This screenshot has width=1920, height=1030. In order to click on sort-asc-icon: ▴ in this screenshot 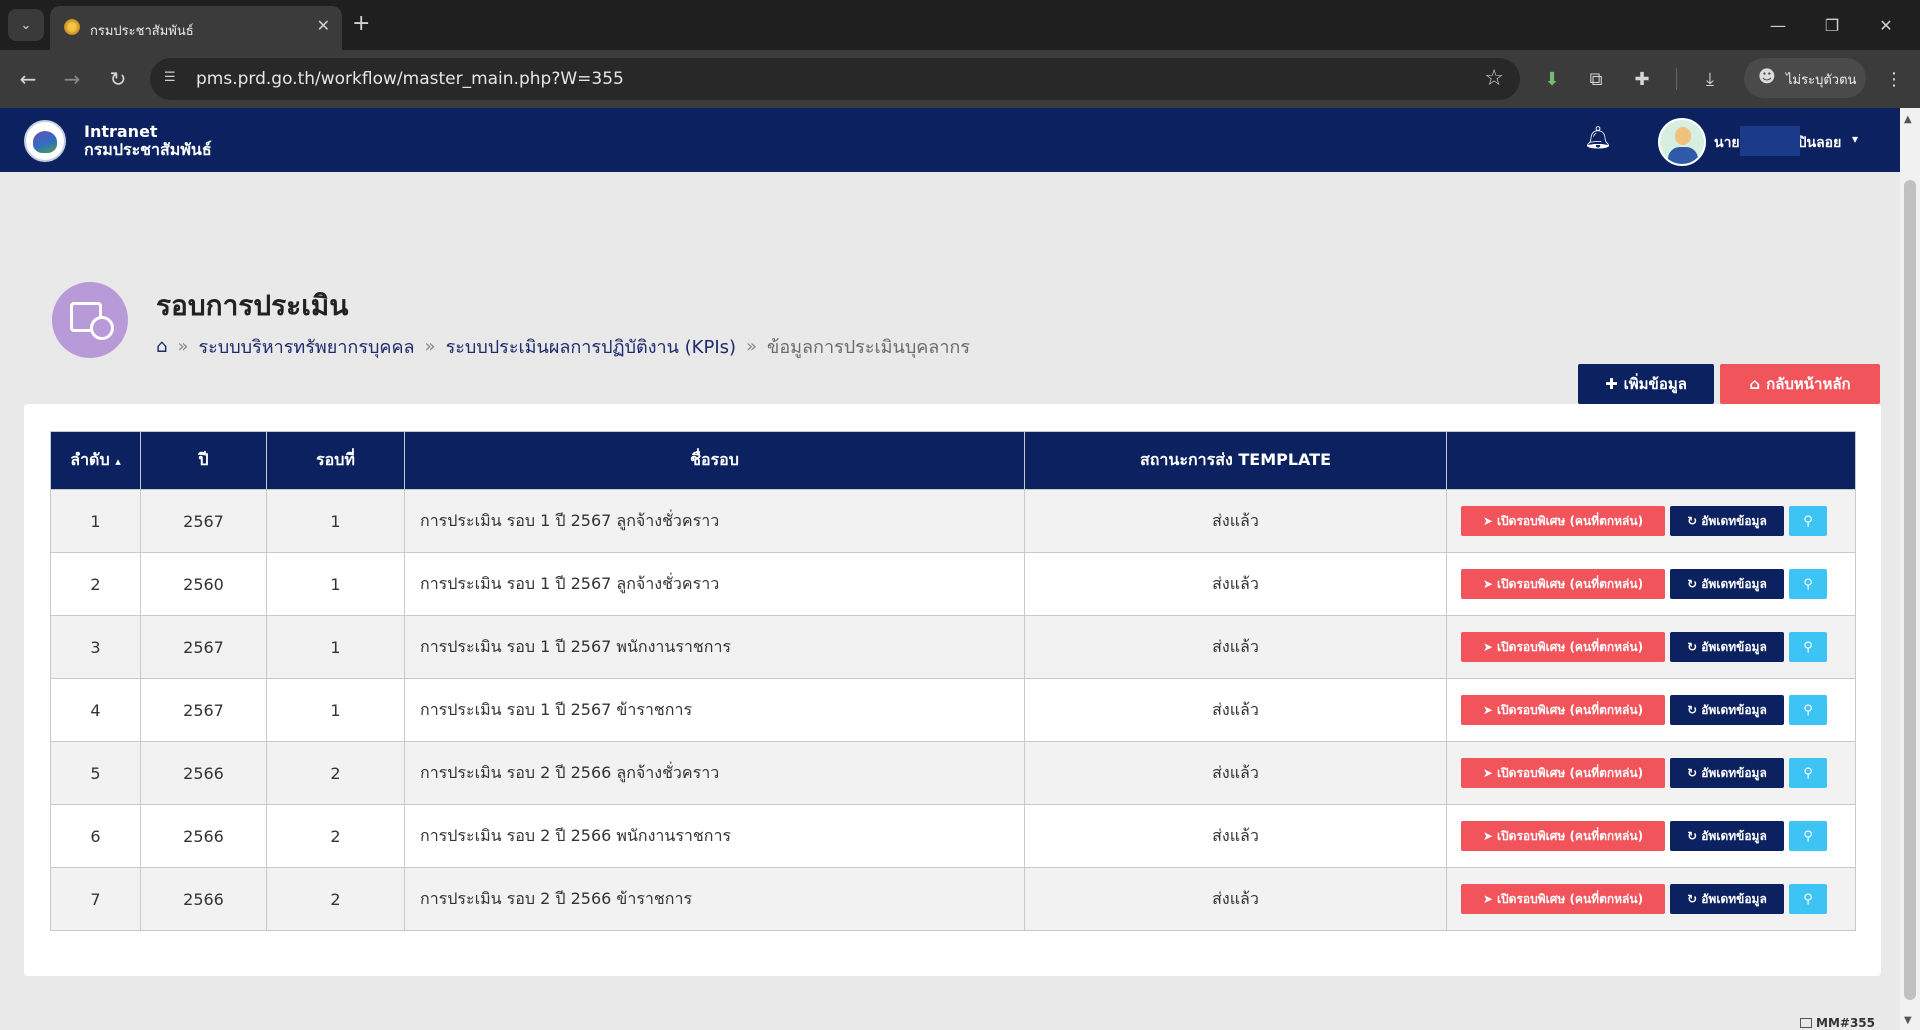, I will do `click(118, 461)`.